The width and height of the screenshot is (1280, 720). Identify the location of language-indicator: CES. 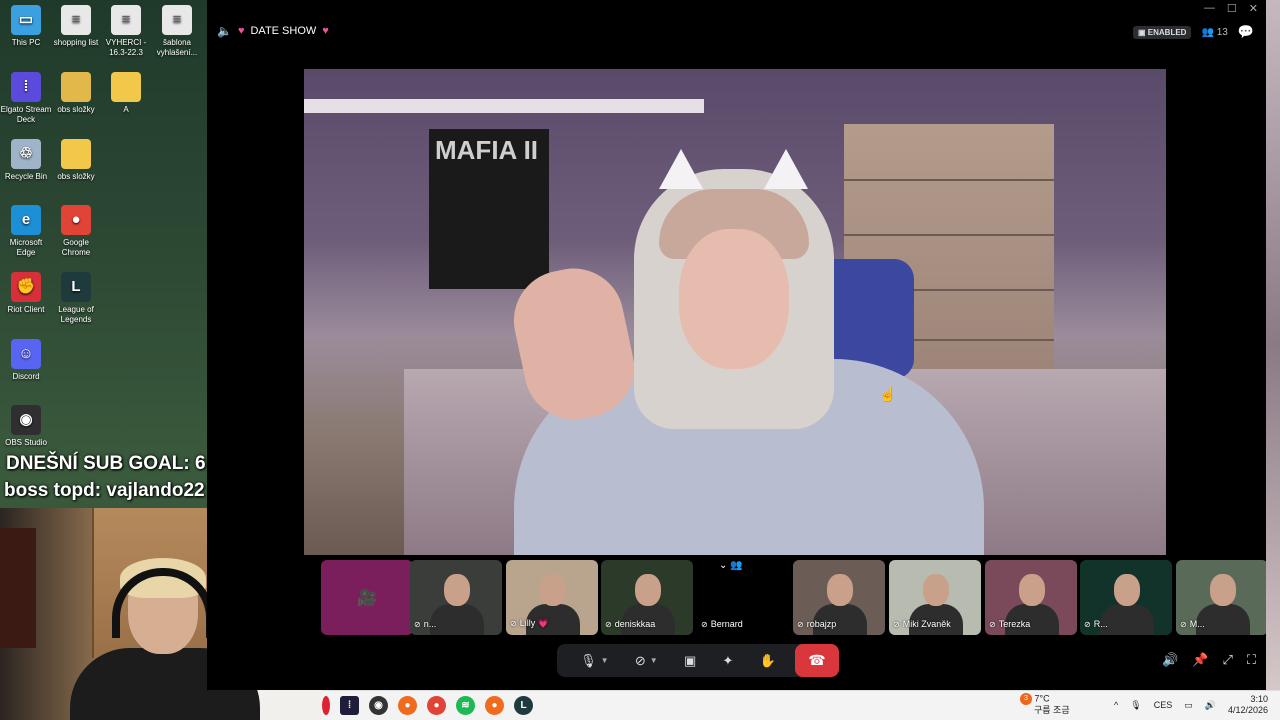
(1163, 705).